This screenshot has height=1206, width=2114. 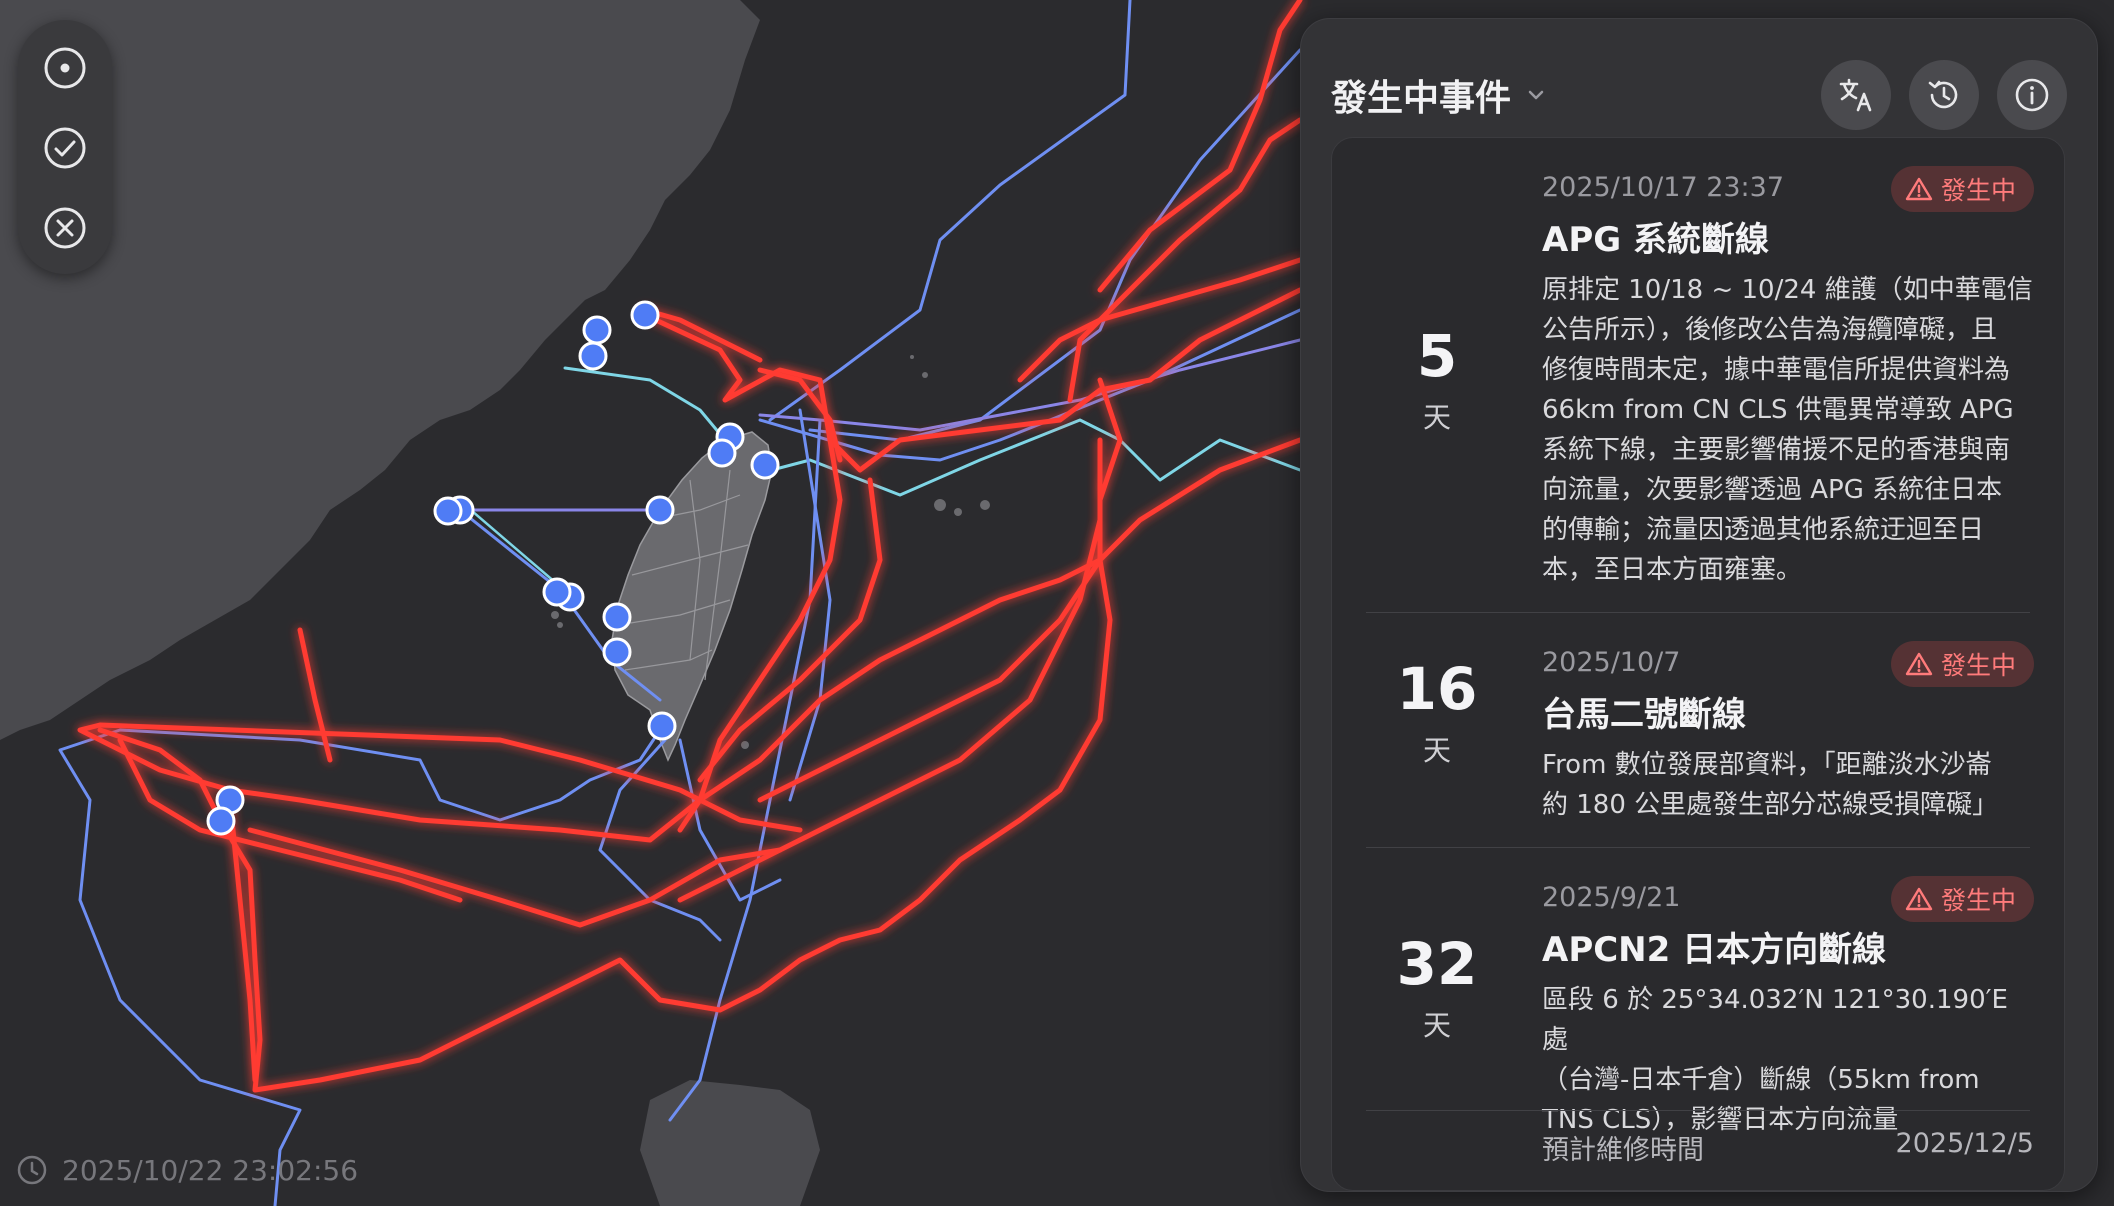 What do you see at coordinates (1964, 1143) in the screenshot?
I see `repair-date: 2025/12/5` at bounding box center [1964, 1143].